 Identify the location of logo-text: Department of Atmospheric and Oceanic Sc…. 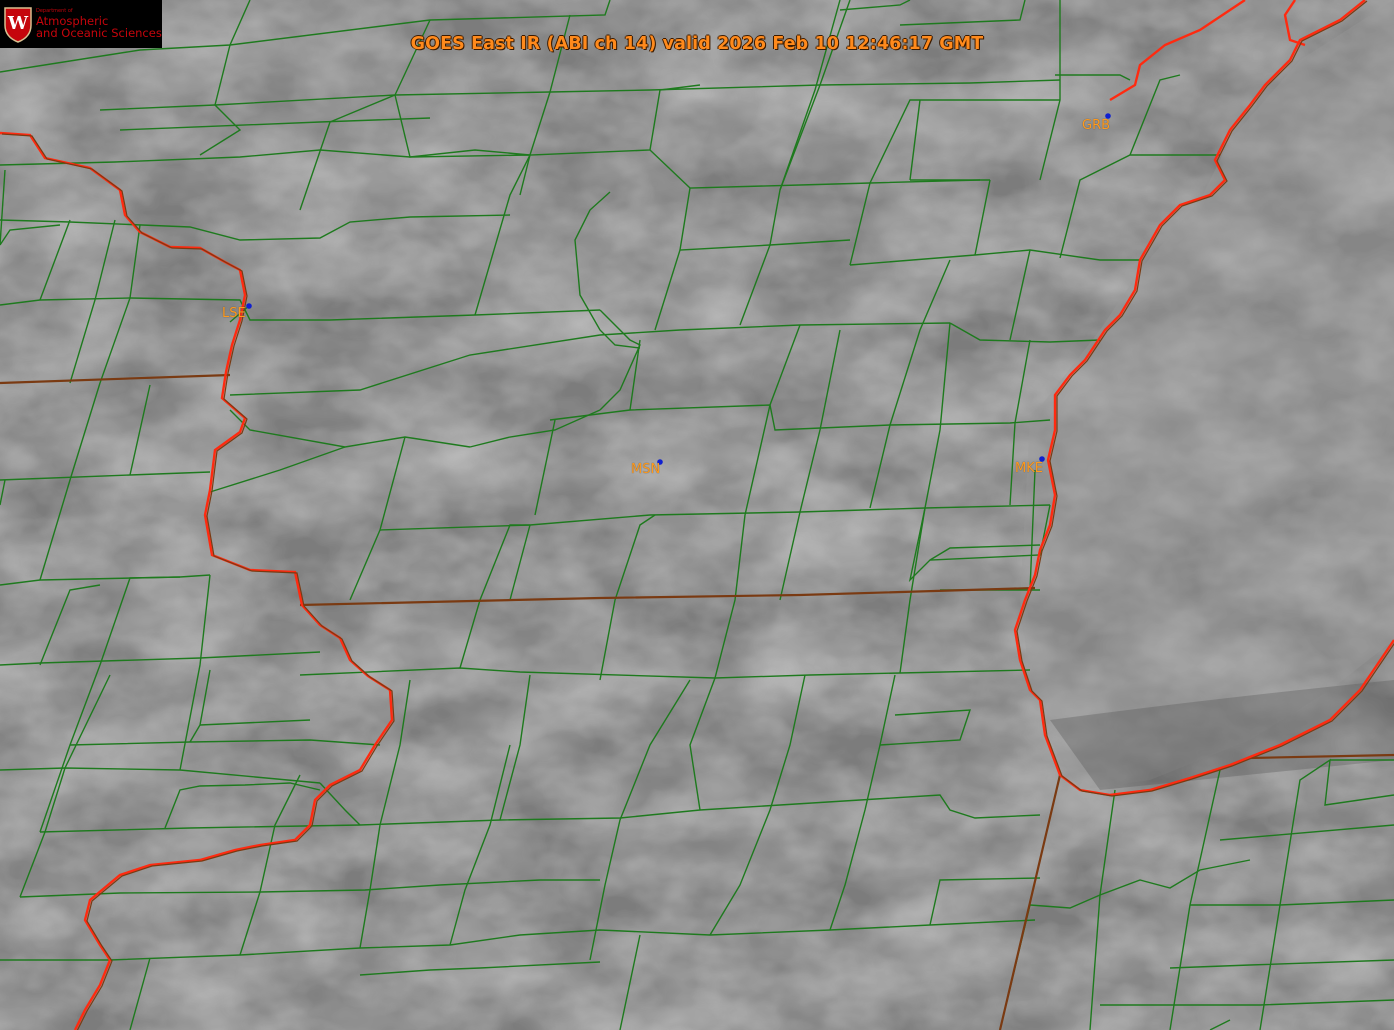
(99, 24).